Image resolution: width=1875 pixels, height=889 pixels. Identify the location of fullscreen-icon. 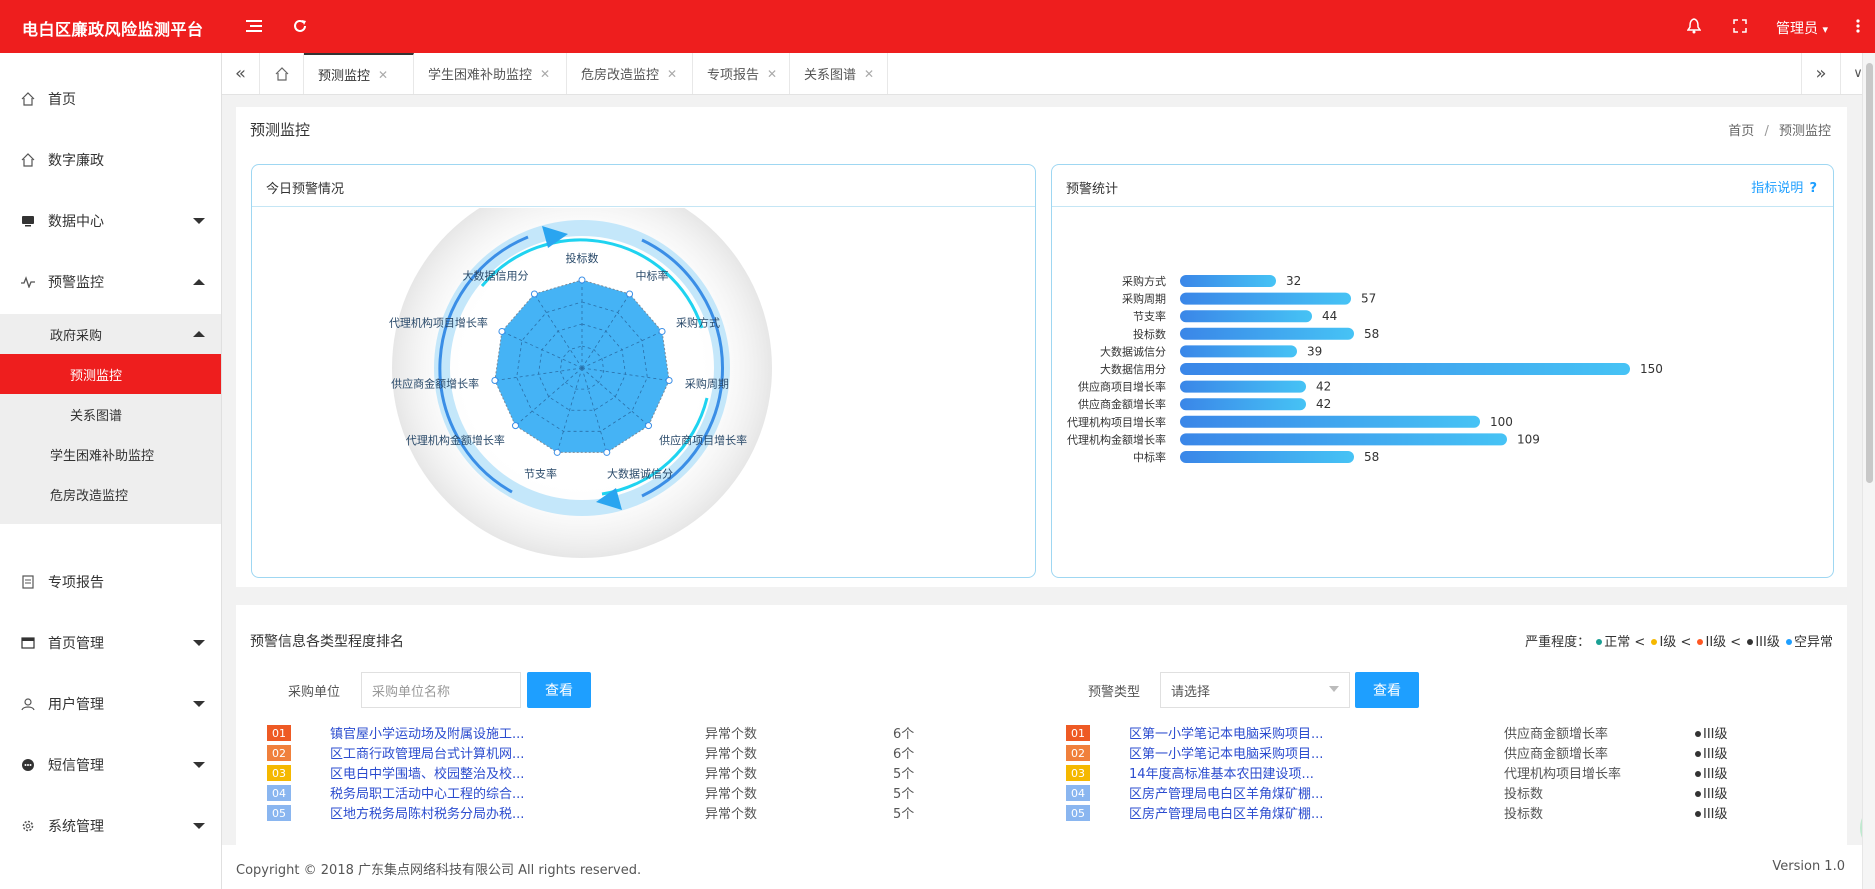
(1740, 26).